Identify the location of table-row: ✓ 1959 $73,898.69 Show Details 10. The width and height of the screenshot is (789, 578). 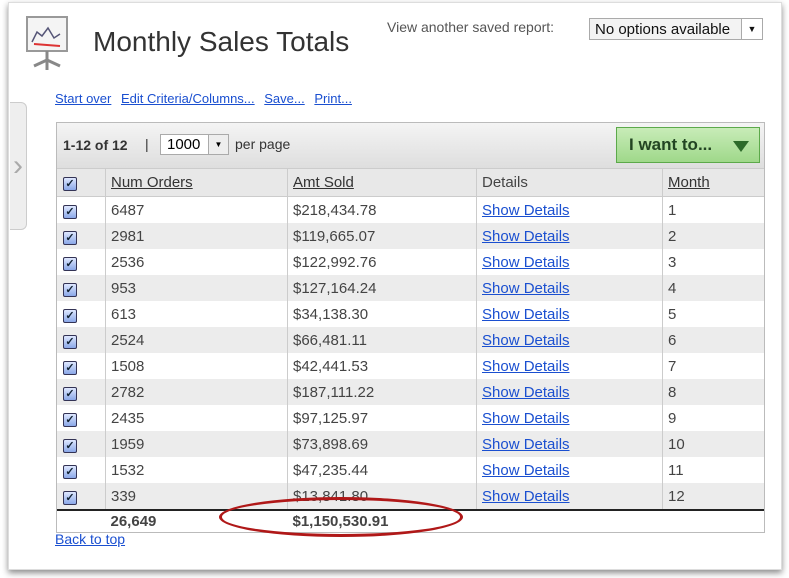
(410, 444).